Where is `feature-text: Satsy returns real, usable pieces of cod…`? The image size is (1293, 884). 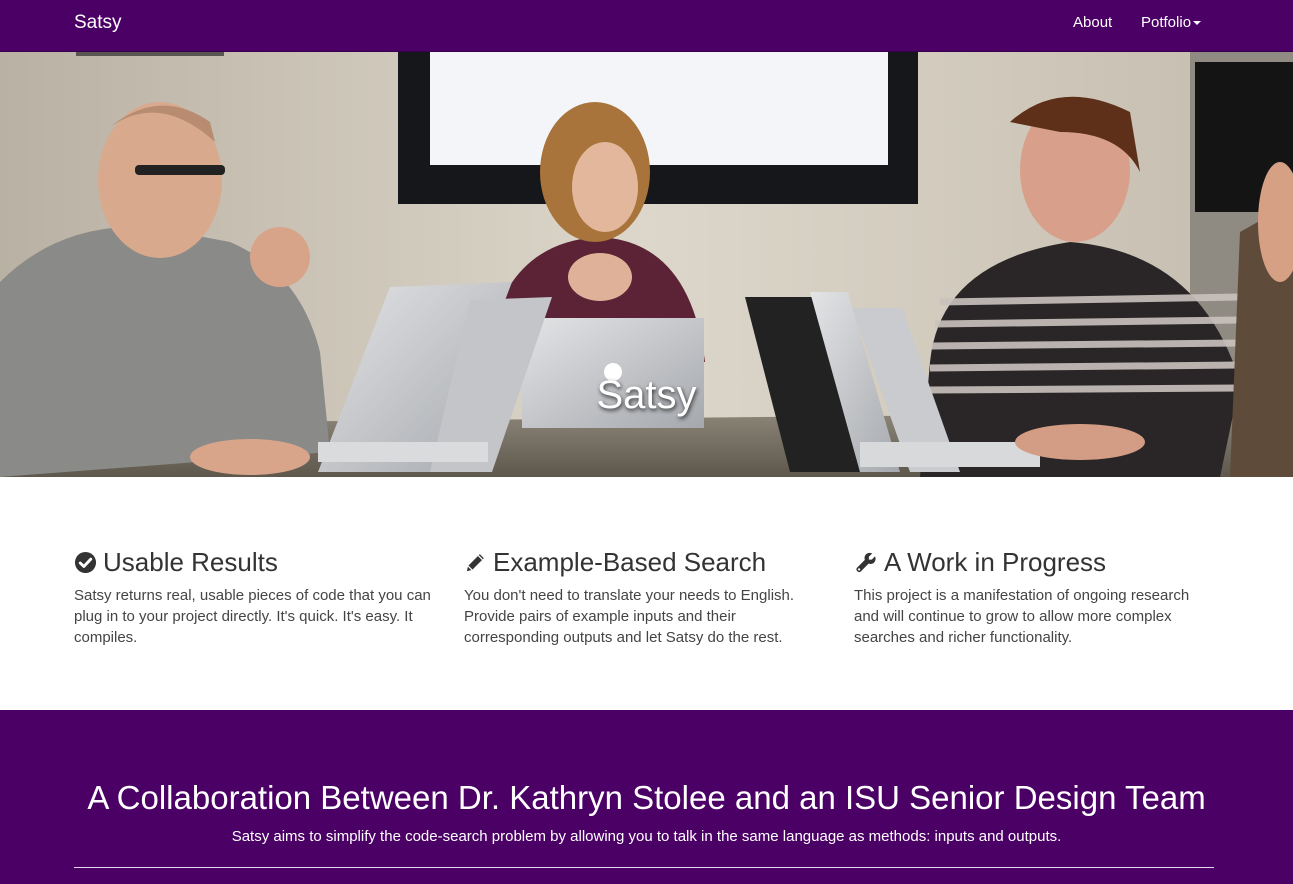
feature-text: Satsy returns real, usable pieces of cod… is located at coordinates (252, 616).